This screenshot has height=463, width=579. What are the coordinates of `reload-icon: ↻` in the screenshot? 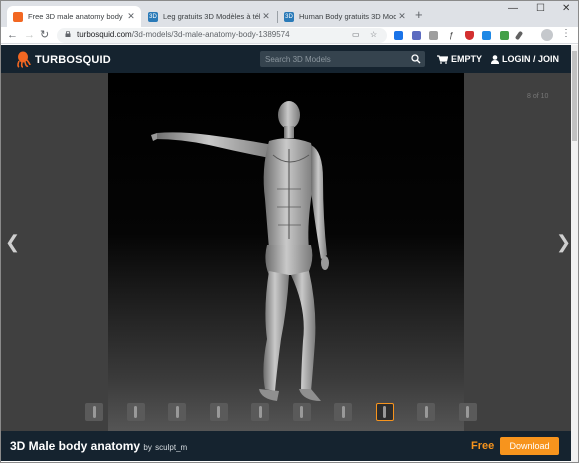 It's located at (44, 35).